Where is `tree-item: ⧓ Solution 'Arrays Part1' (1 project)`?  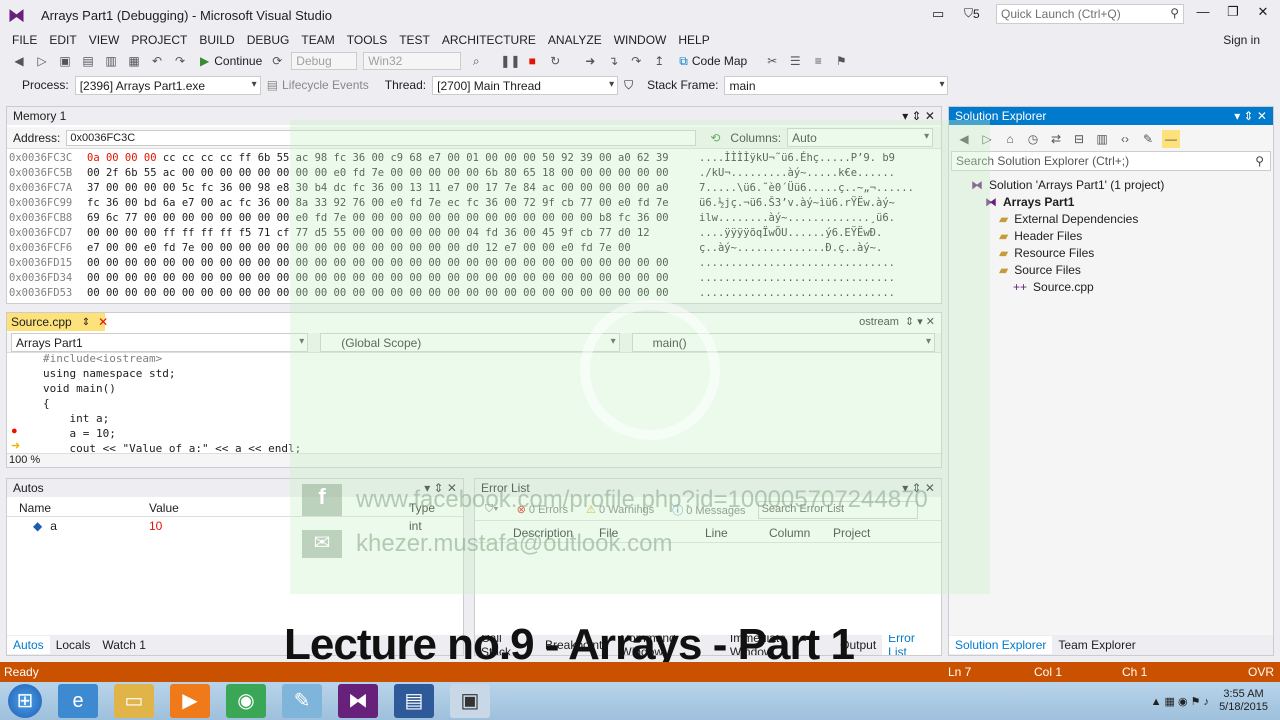 tree-item: ⧓ Solution 'Arrays Part1' (1 project) is located at coordinates (1113, 185).